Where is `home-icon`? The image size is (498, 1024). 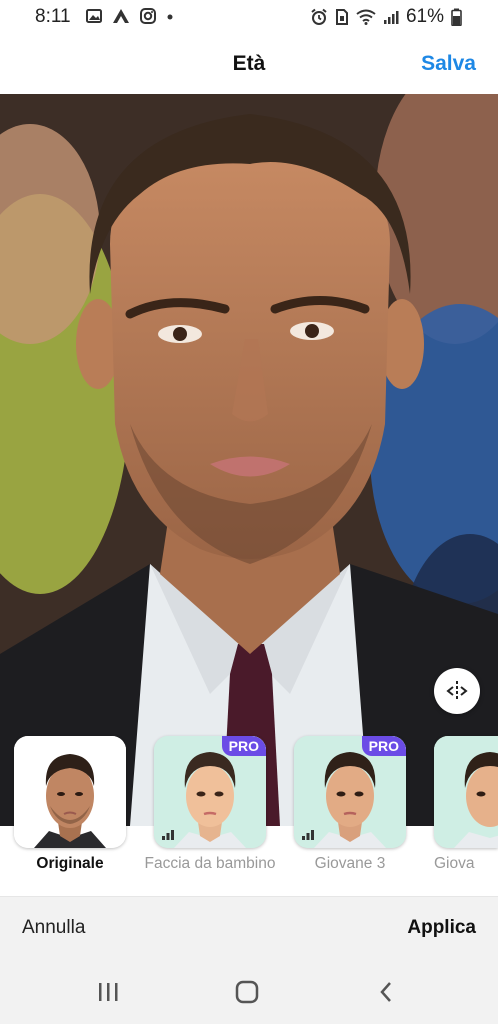 home-icon is located at coordinates (247, 992).